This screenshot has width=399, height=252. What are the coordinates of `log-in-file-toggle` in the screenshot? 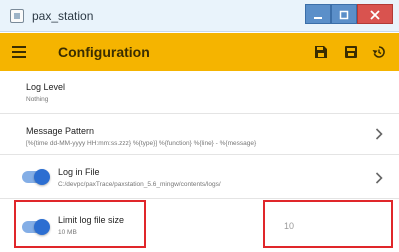 It's located at (36, 177).